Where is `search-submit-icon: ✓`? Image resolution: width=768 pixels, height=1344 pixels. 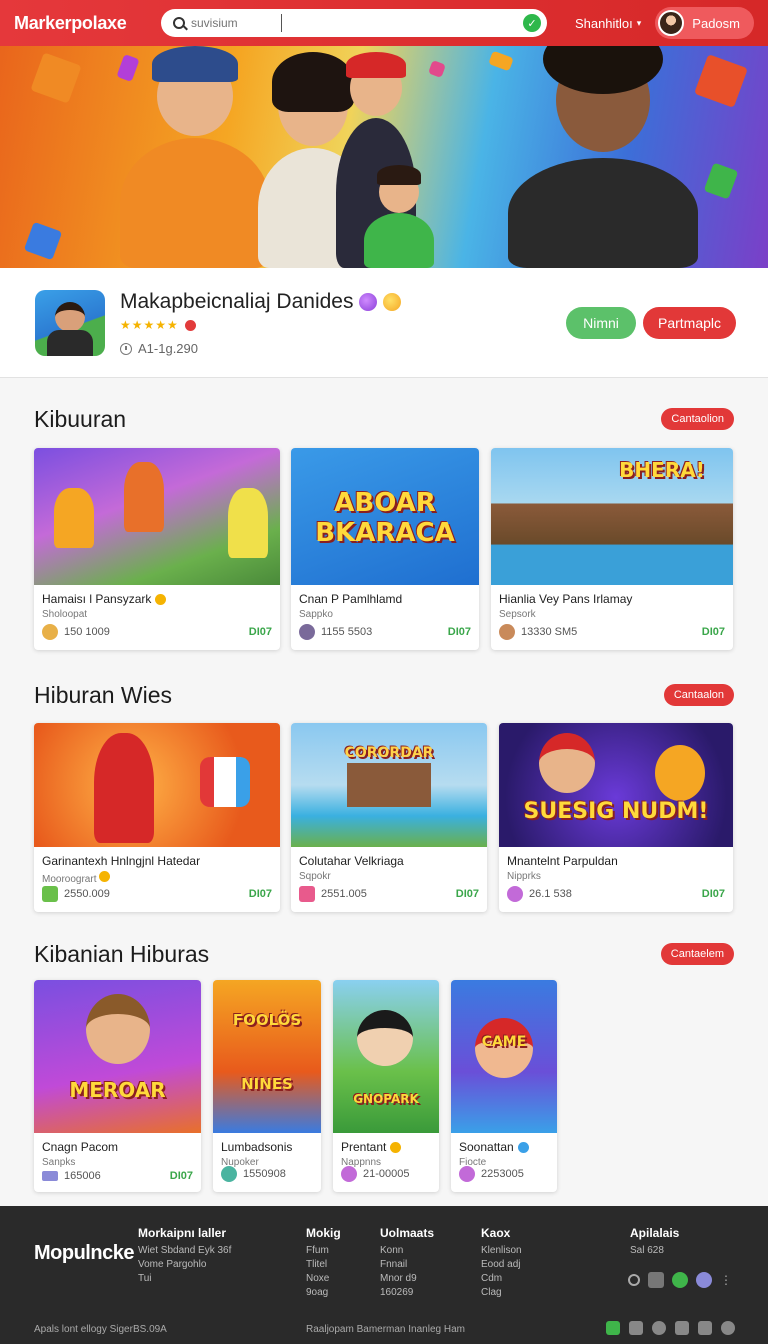 search-submit-icon: ✓ is located at coordinates (531, 23).